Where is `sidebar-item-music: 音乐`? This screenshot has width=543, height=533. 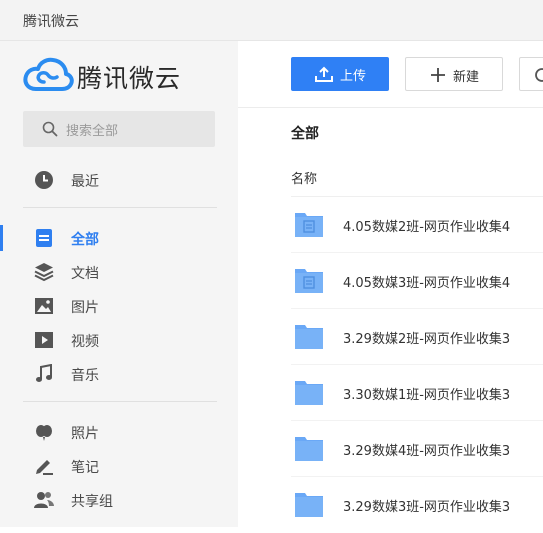
sidebar-item-music: 音乐 is located at coordinates (119, 374).